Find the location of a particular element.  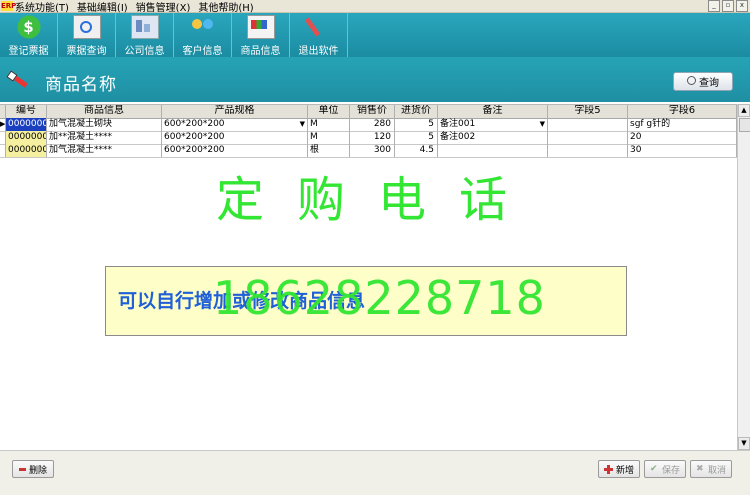

page-header: 商品名称 is located at coordinates (375, 79).